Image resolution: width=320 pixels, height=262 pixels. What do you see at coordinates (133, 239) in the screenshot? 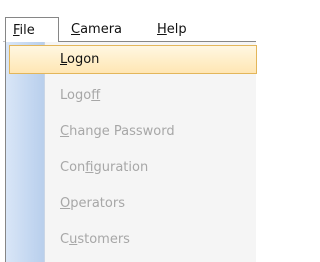
I see `menu-item-customers: Customers` at bounding box center [133, 239].